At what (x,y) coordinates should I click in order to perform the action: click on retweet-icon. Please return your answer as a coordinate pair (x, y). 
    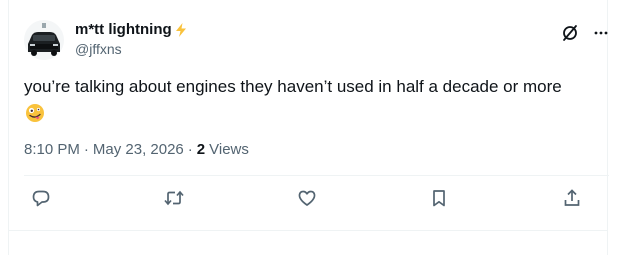
    Looking at the image, I should click on (174, 200).